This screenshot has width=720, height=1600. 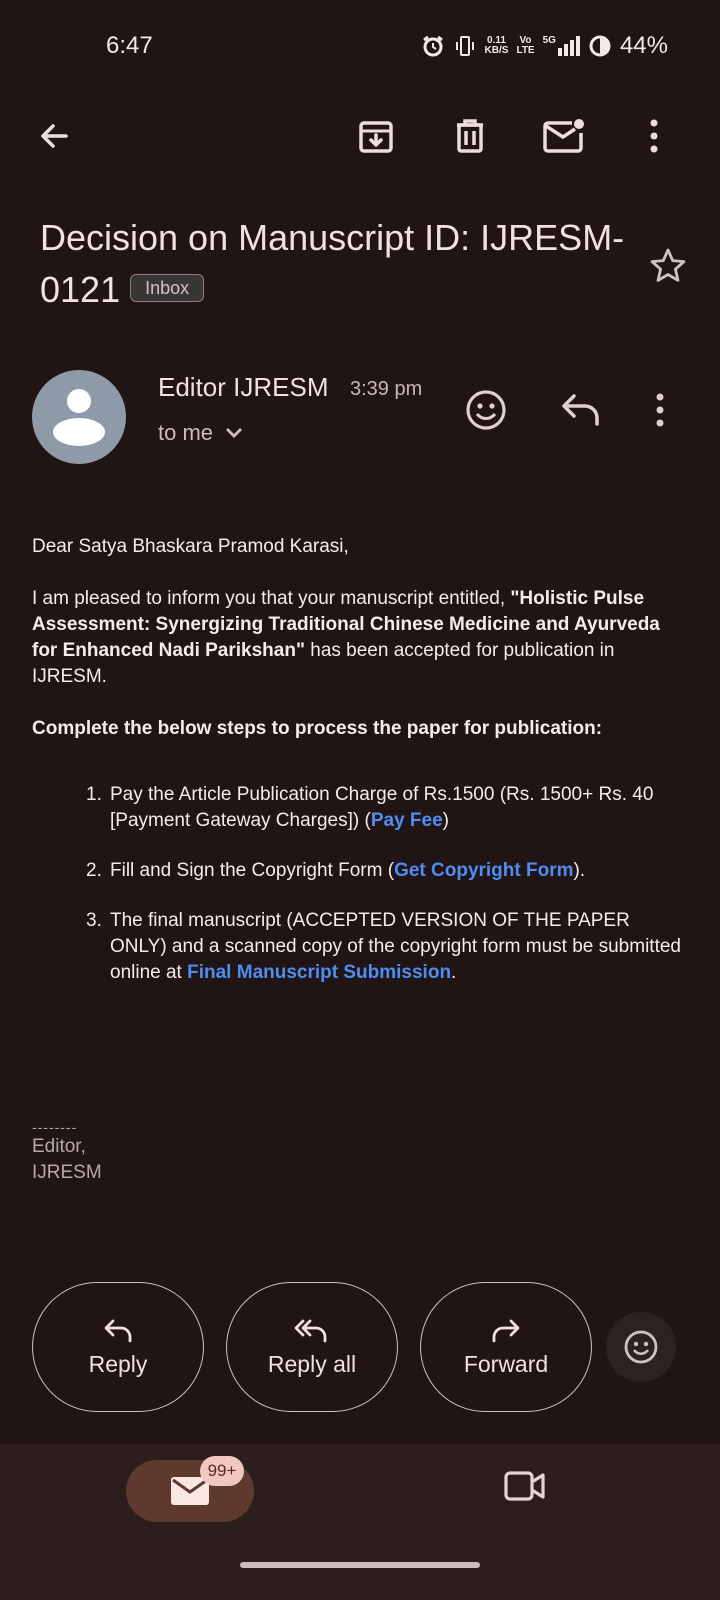 What do you see at coordinates (643, 45) in the screenshot?
I see `battery-percent: 44%` at bounding box center [643, 45].